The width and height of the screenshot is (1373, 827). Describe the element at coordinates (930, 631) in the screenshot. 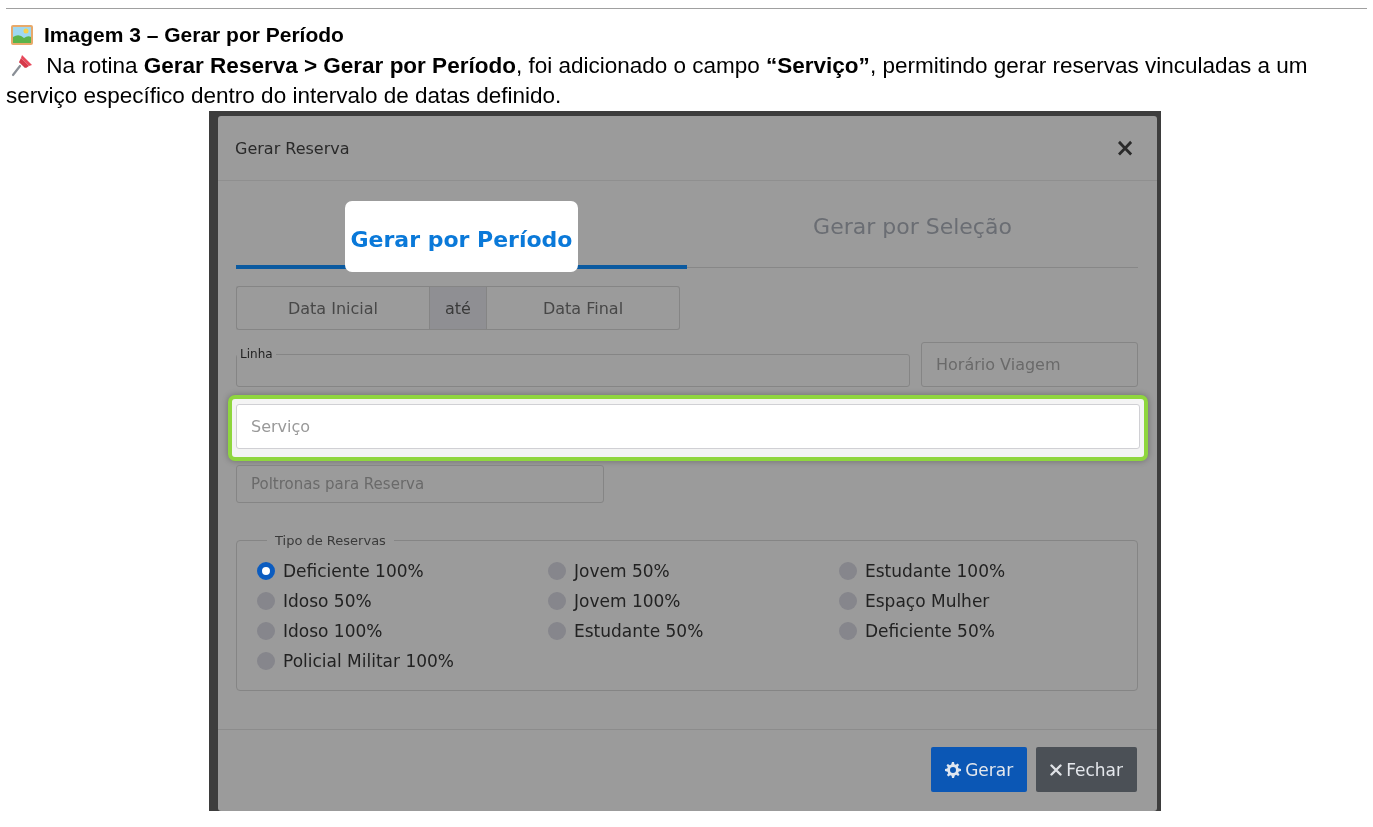

I see `option-label: Deficiente 50%` at that location.